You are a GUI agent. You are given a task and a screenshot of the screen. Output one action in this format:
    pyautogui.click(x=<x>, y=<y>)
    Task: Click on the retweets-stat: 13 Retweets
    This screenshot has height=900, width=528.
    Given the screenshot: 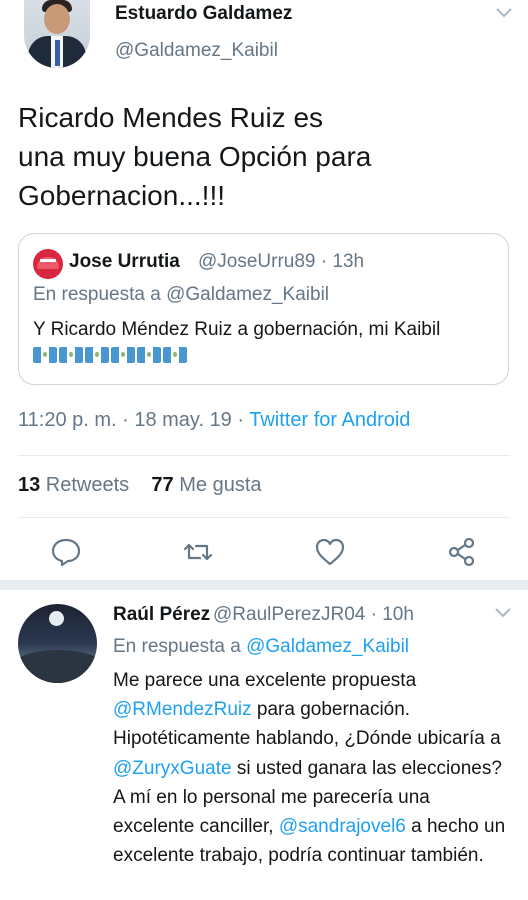 What is the action you would take?
    pyautogui.click(x=73, y=485)
    